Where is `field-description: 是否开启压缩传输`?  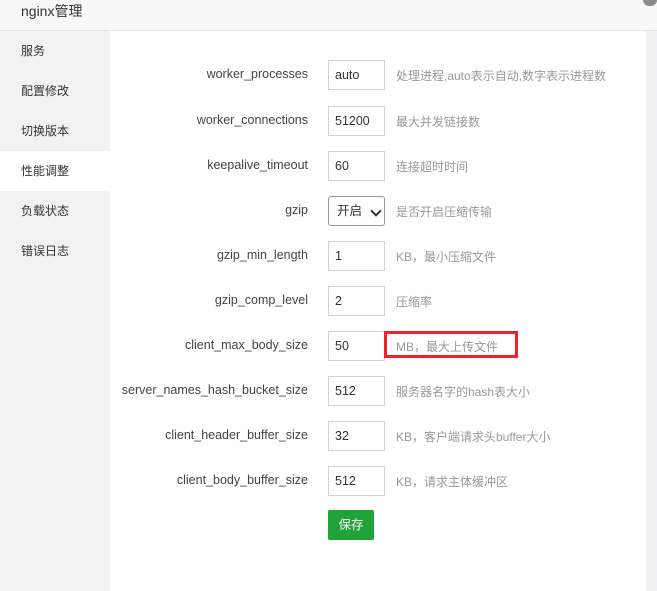
field-description: 是否开启压缩传输 is located at coordinates (444, 212).